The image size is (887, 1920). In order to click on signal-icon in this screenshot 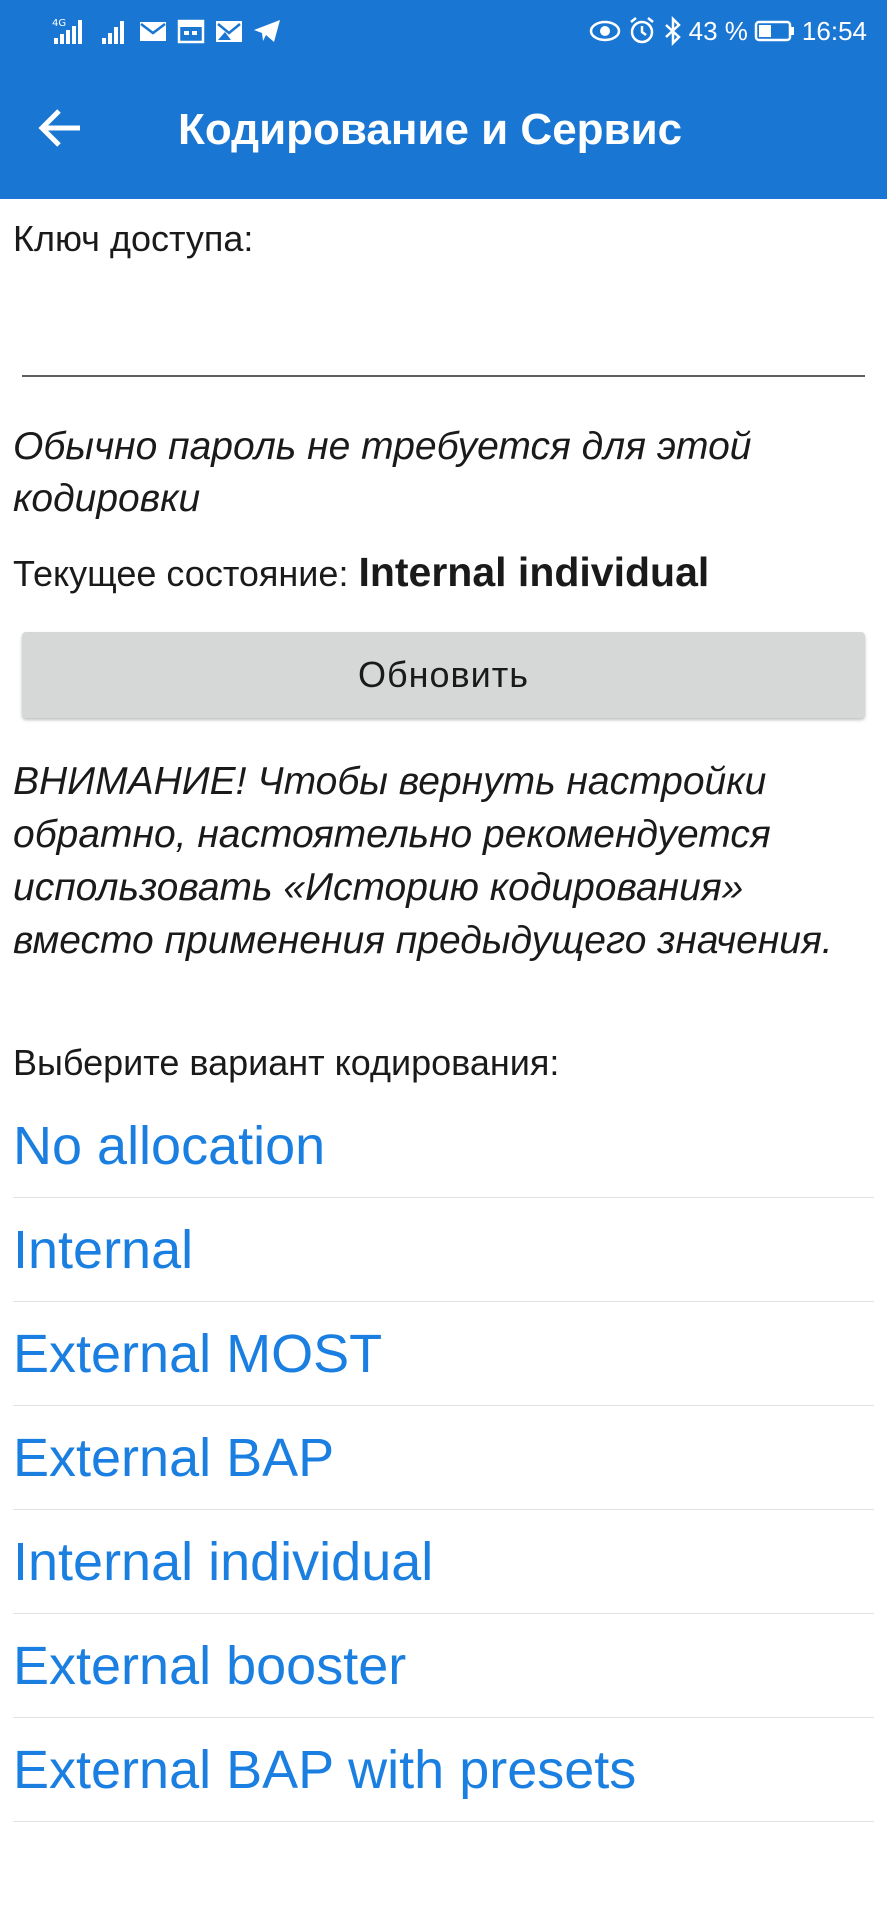, I will do `click(115, 31)`.